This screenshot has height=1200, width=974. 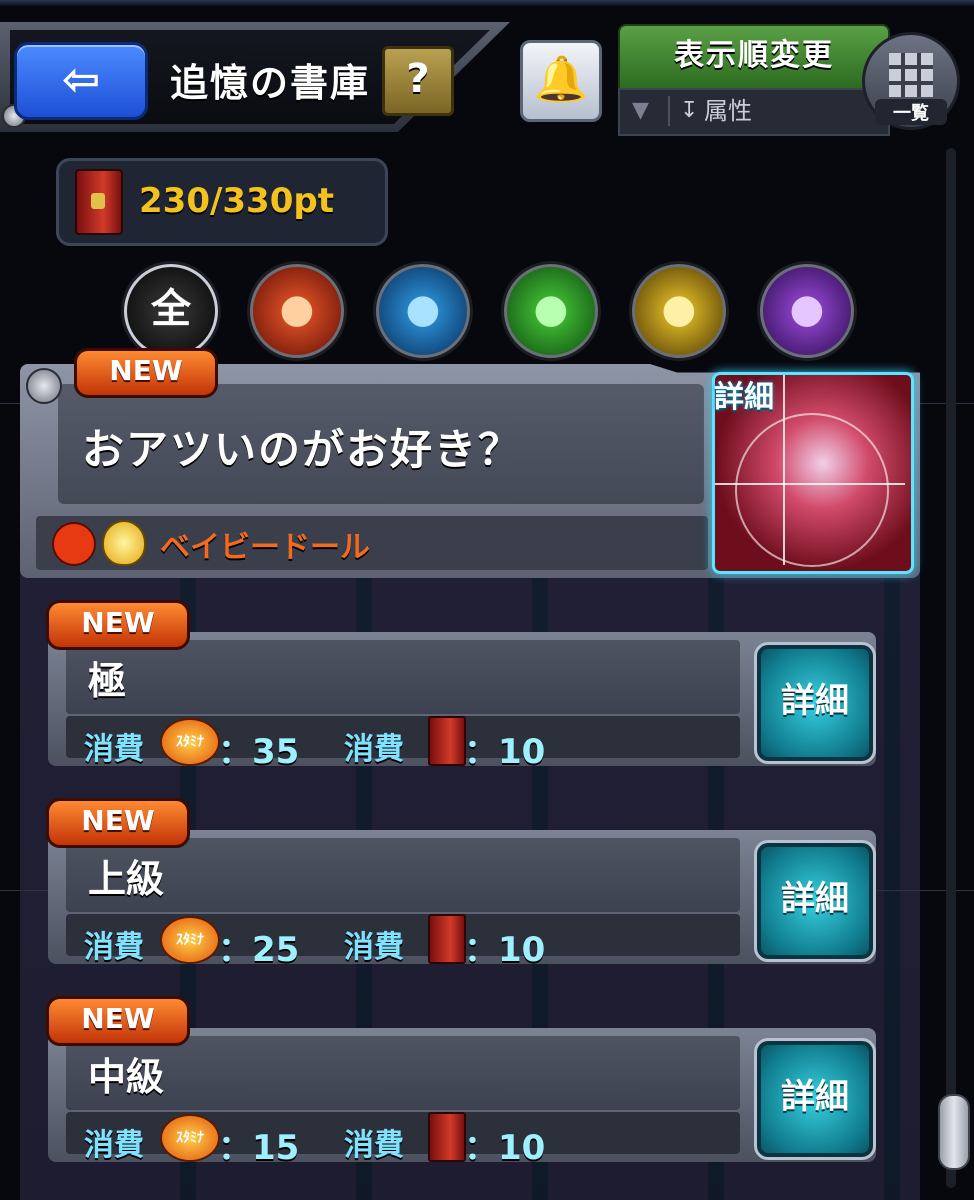 I want to click on back-button: ⇦, so click(x=81, y=81).